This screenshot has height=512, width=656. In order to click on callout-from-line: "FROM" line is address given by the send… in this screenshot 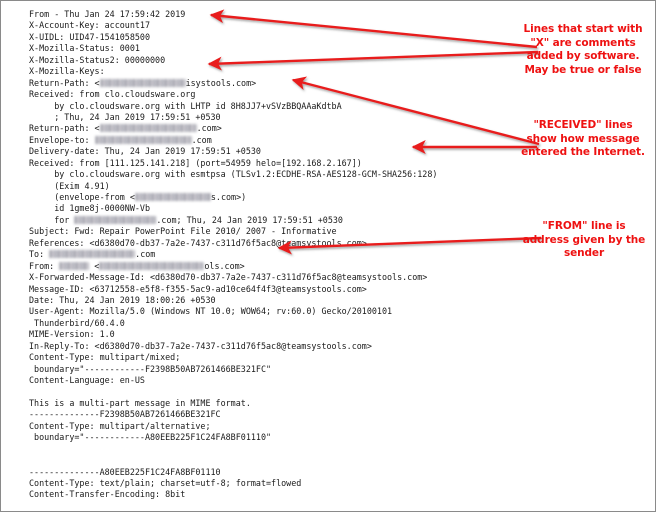, I will do `click(584, 240)`.